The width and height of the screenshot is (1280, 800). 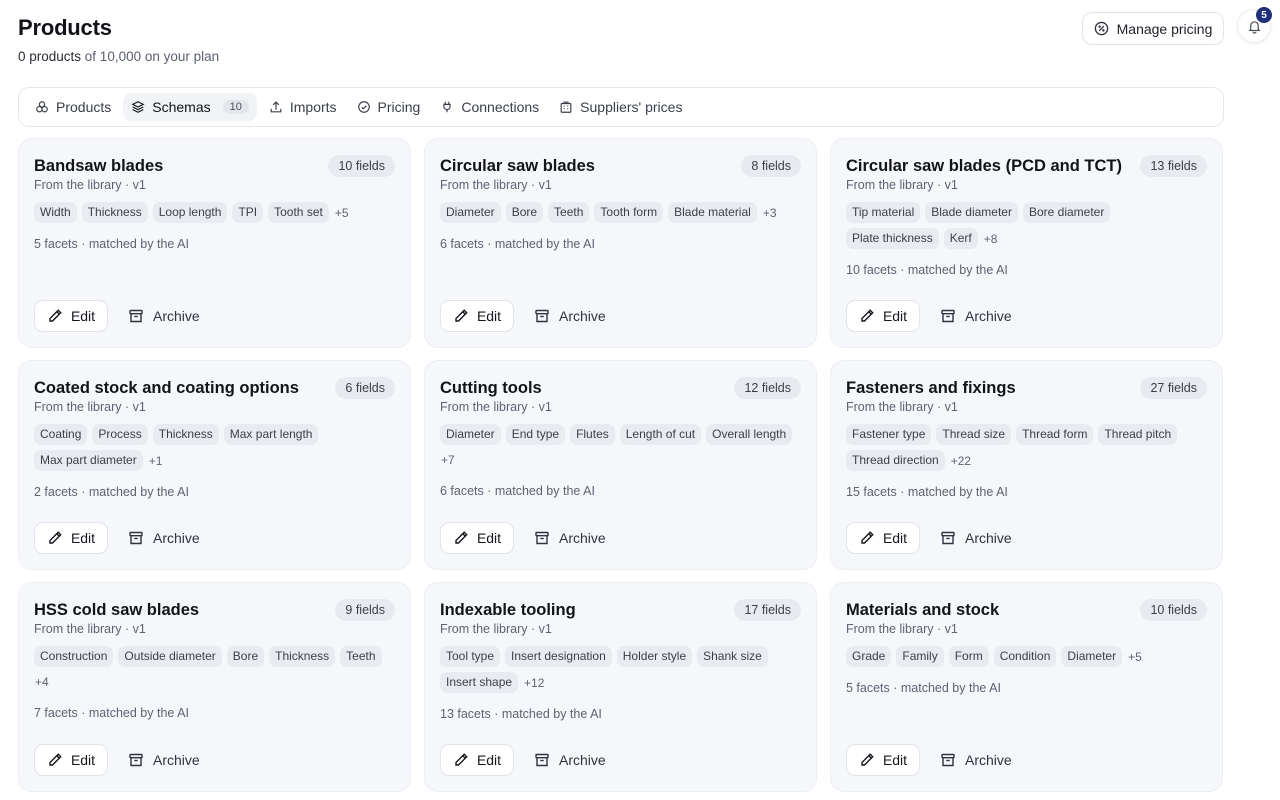 What do you see at coordinates (361, 166) in the screenshot?
I see `field-count-badge: 10 fields` at bounding box center [361, 166].